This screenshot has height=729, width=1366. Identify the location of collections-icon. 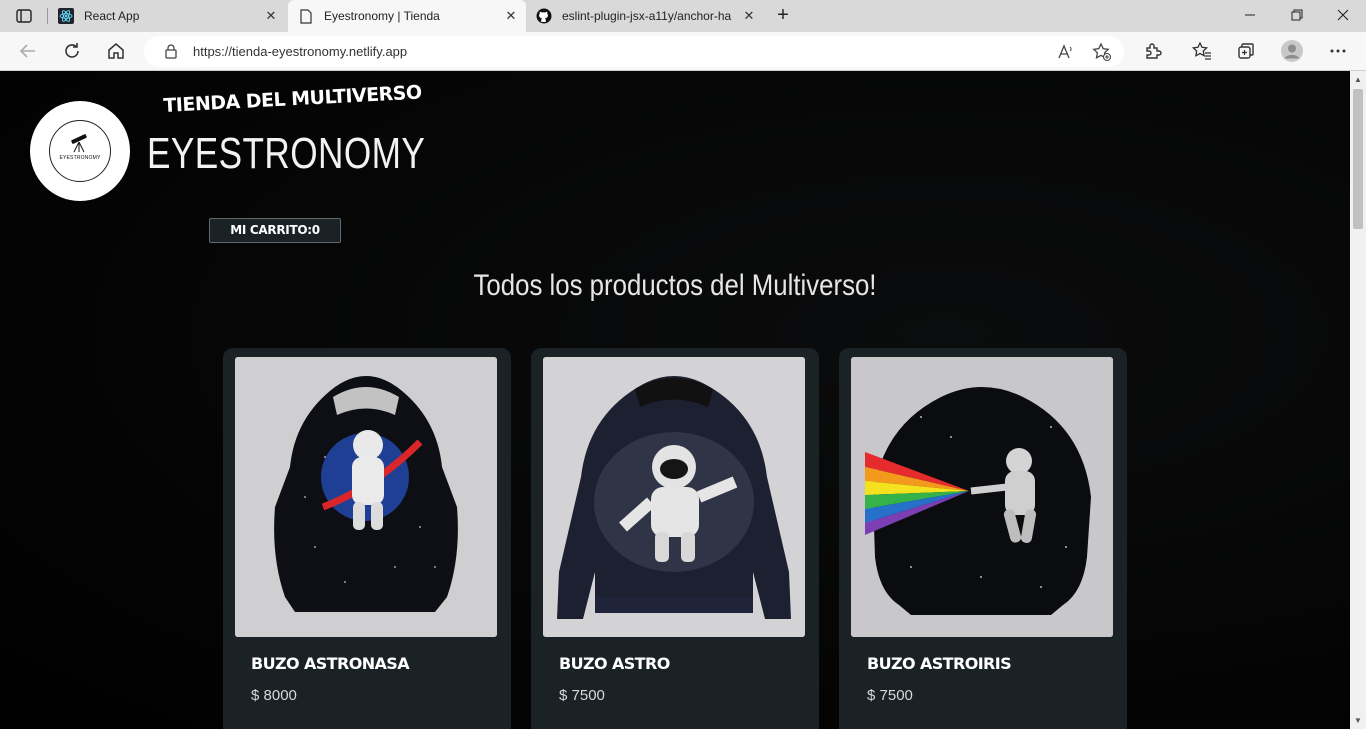
(1246, 51).